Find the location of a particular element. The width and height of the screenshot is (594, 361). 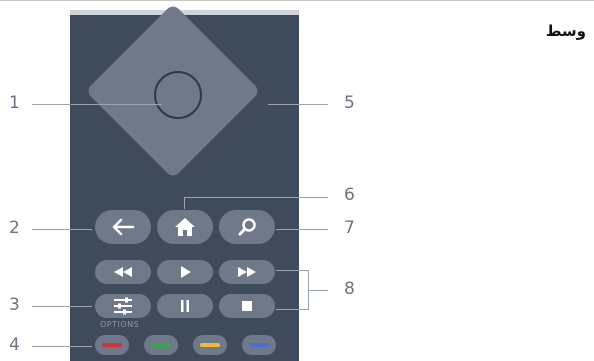

callout-line-8-top is located at coordinates (292, 270).